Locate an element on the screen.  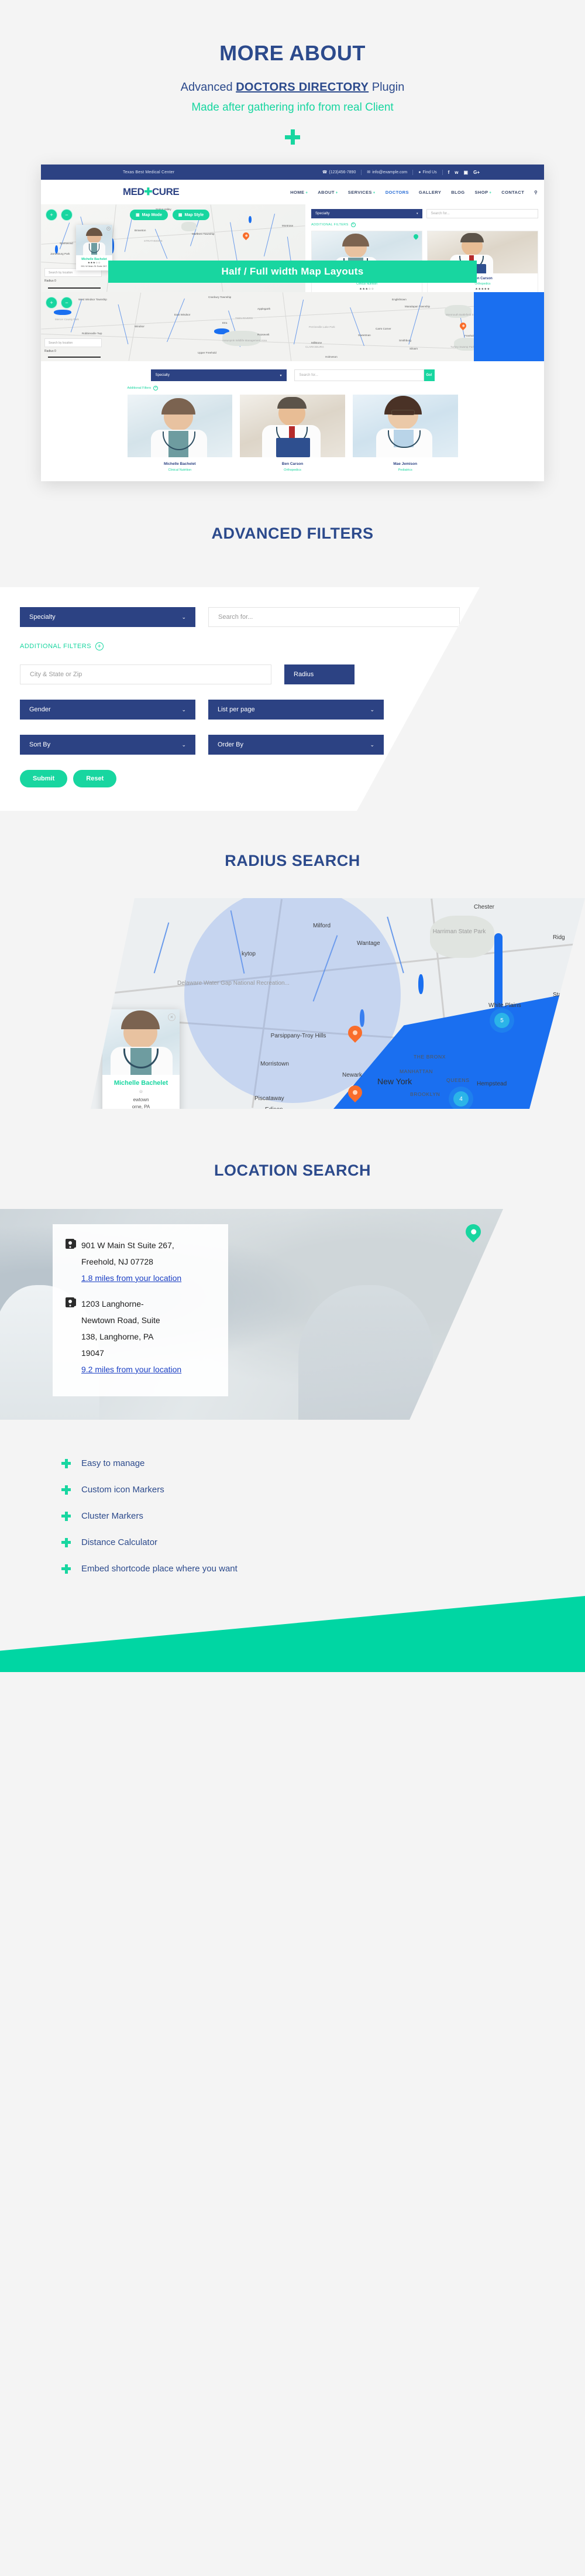
specialty-select: Specialty ⌄ is located at coordinates (107, 617).